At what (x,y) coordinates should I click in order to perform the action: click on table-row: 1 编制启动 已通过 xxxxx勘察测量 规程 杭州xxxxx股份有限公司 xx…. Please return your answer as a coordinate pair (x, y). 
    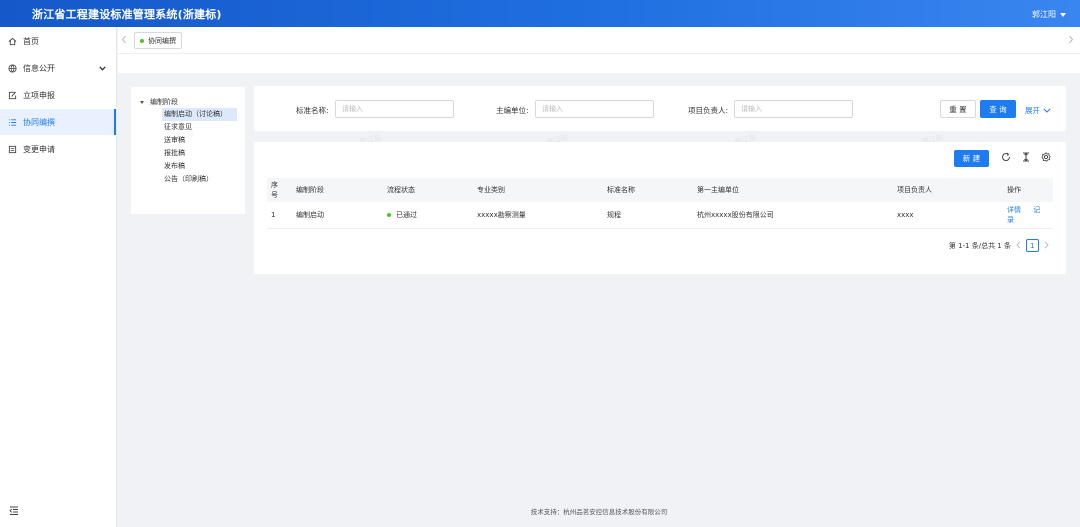
    Looking at the image, I should click on (660, 215).